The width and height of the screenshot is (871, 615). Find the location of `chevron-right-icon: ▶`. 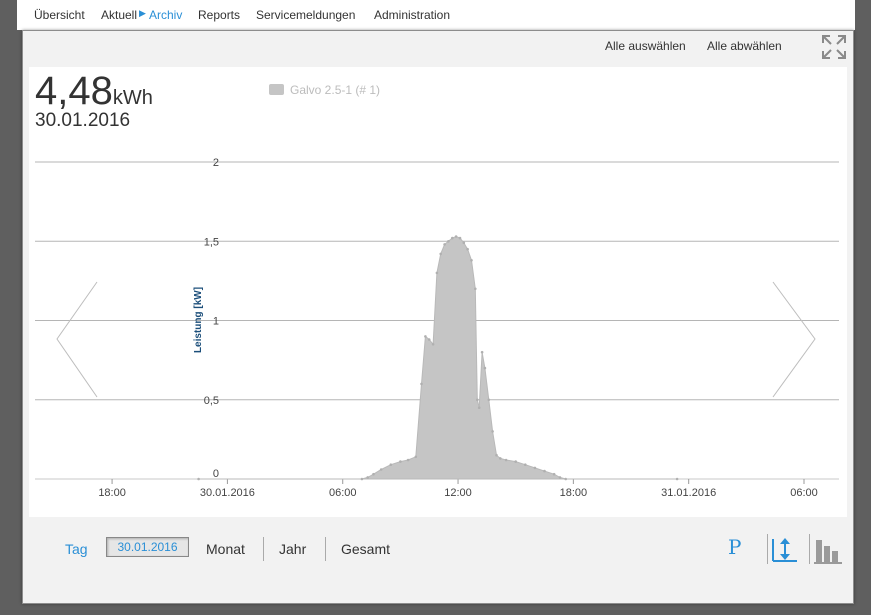

chevron-right-icon: ▶ is located at coordinates (142, 13).